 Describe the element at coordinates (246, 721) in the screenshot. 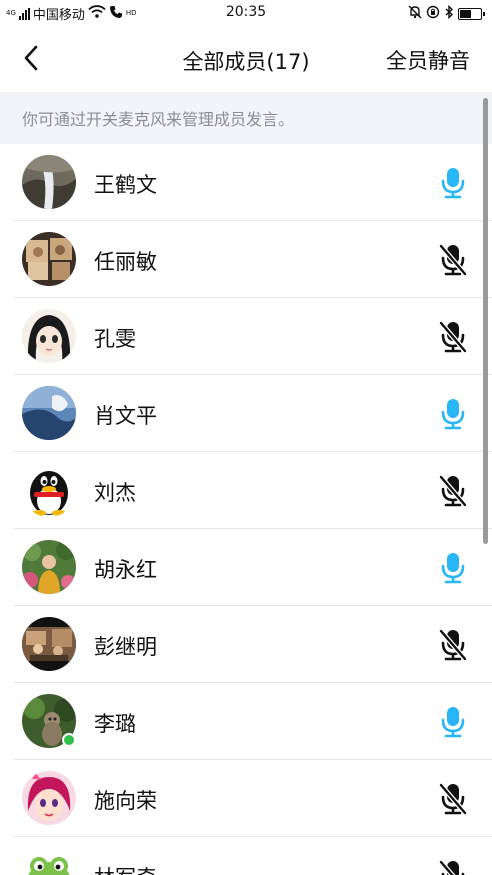

I see `member-row: 李璐` at that location.